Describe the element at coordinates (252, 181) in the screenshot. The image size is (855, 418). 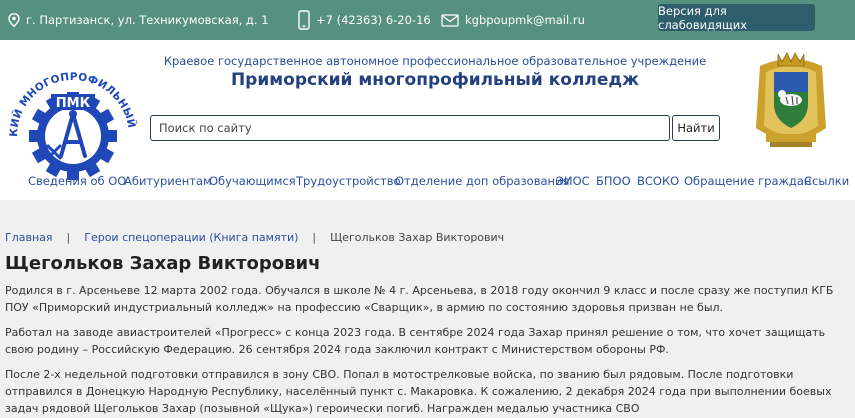
I see `nav-item-students: Обучающимся` at that location.